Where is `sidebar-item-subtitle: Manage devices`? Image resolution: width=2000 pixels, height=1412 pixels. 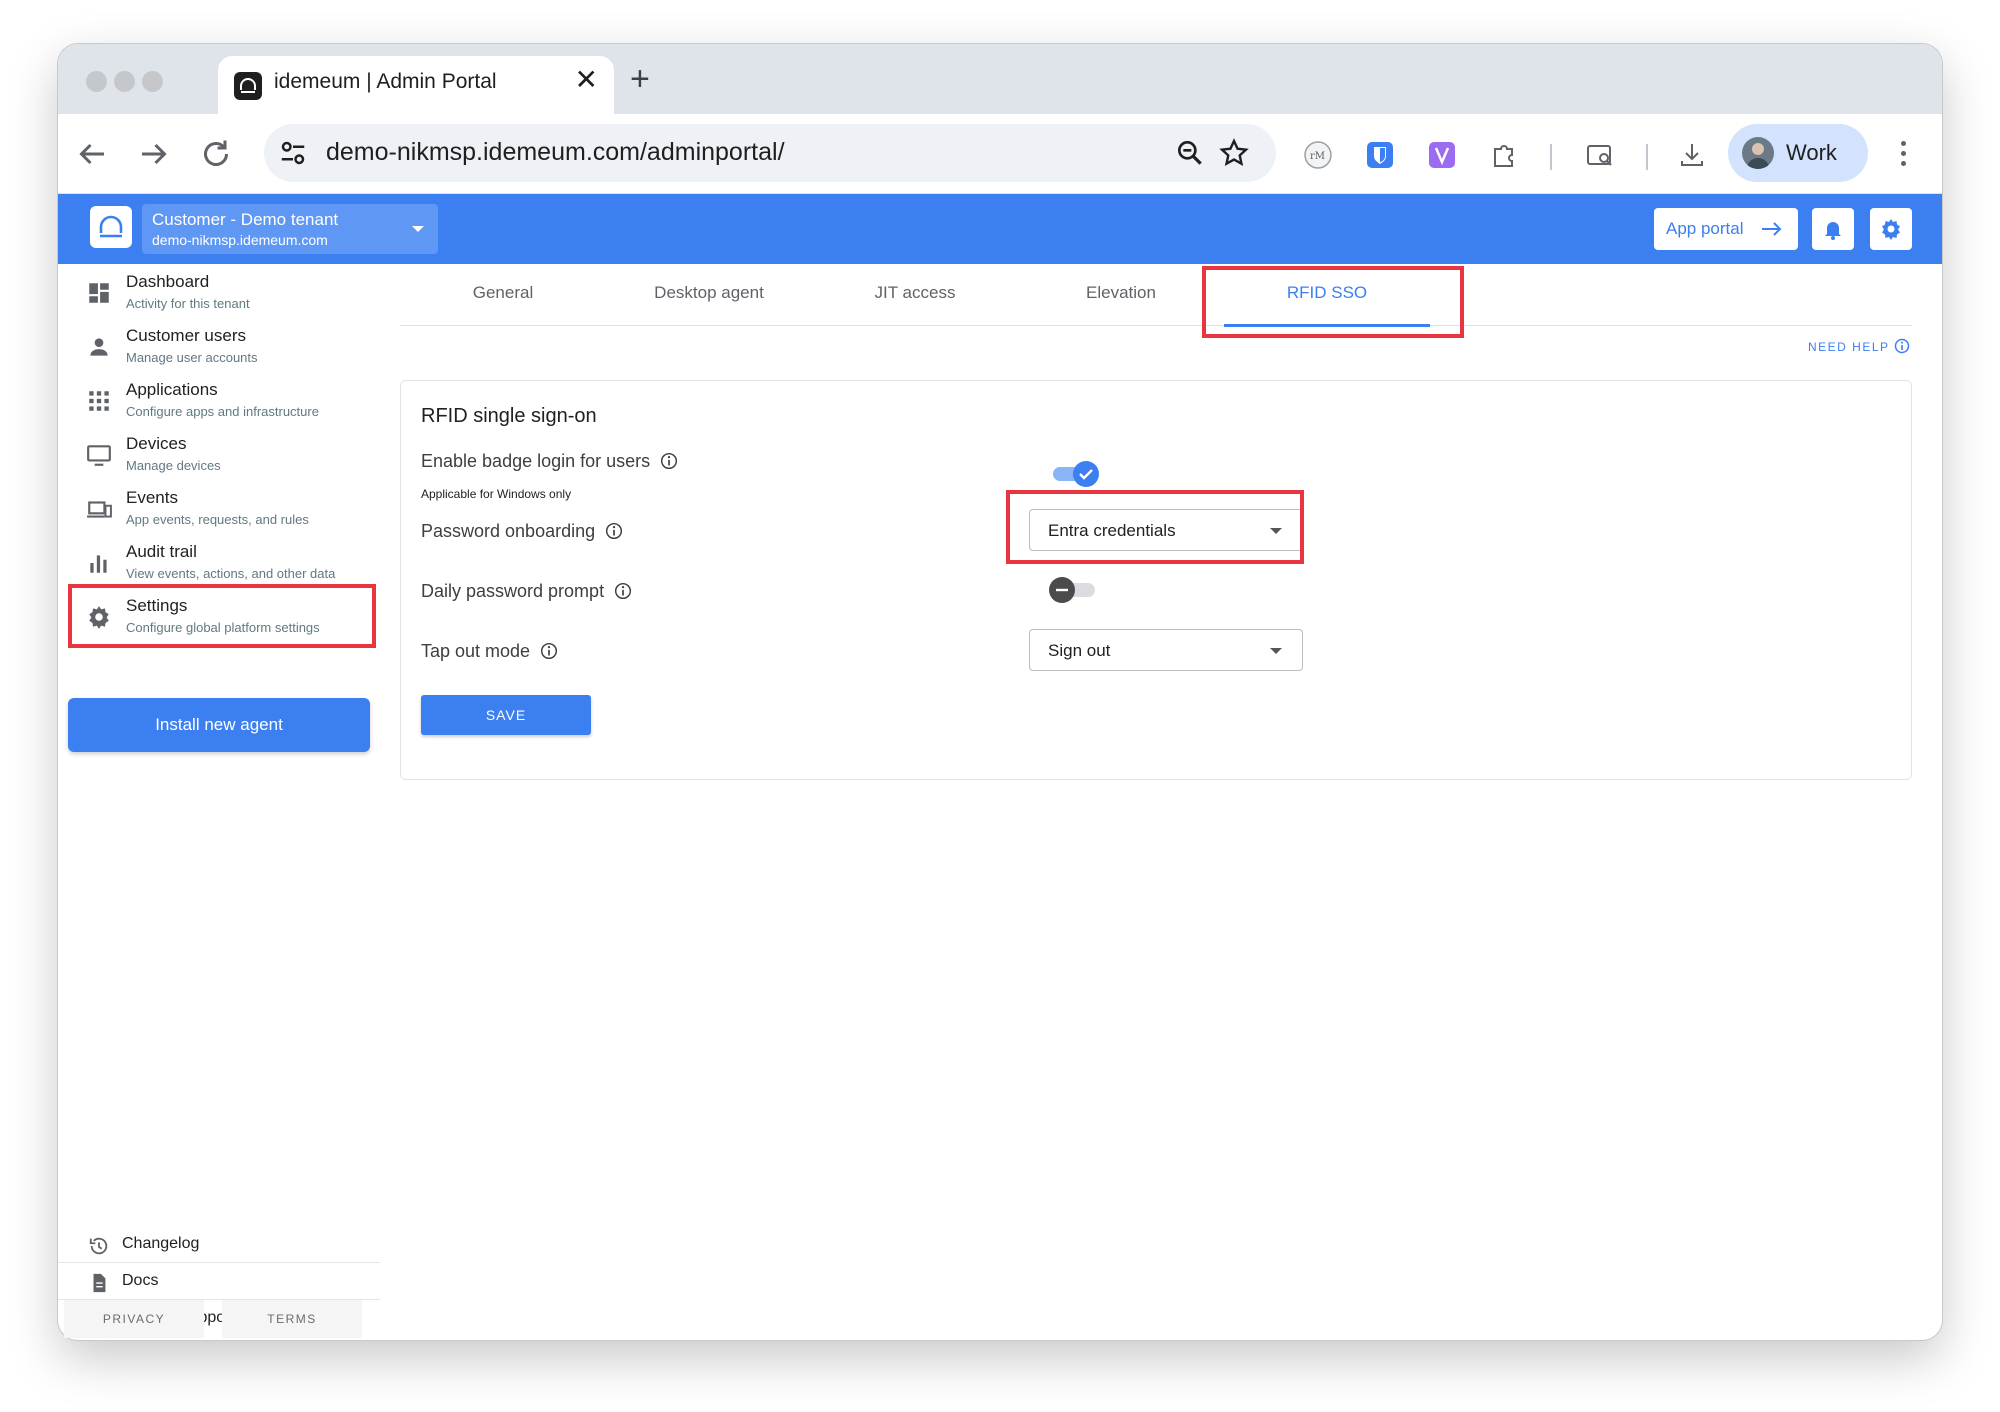 sidebar-item-subtitle: Manage devices is located at coordinates (173, 465).